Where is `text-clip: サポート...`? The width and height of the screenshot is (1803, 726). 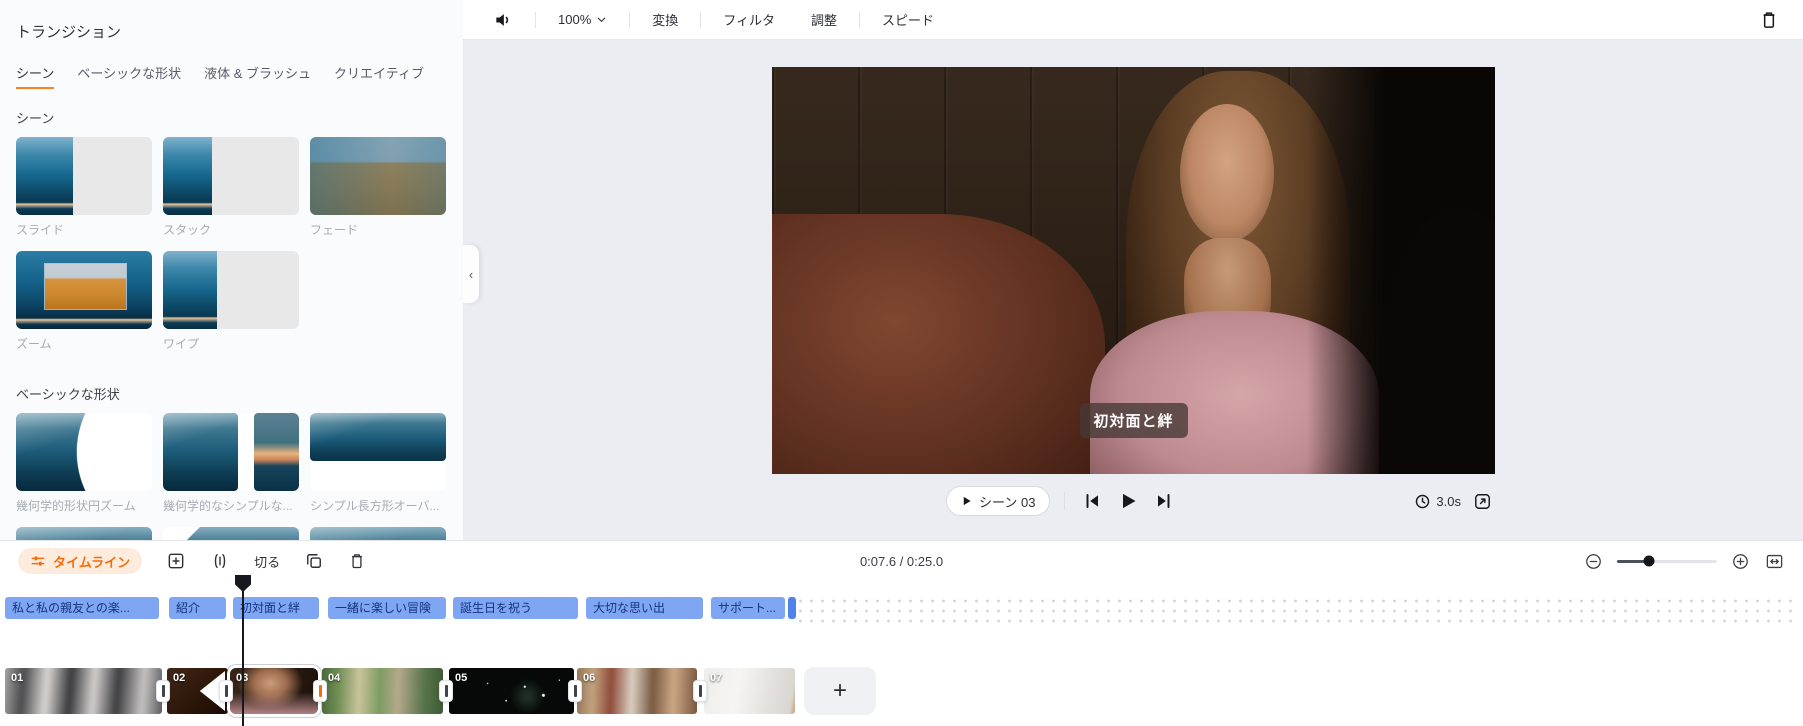 text-clip: サポート... is located at coordinates (748, 608).